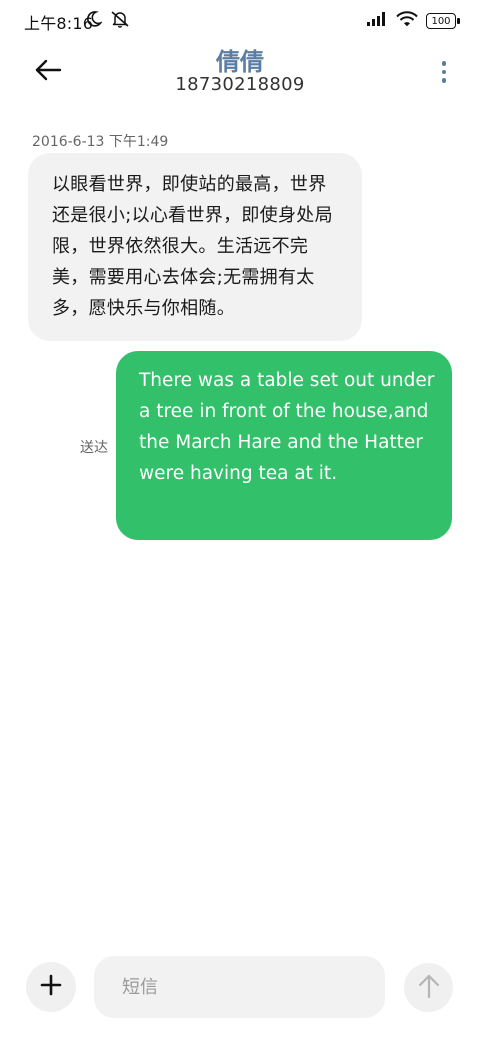  Describe the element at coordinates (59, 23) in the screenshot. I see `status-time: 上午8:16` at that location.